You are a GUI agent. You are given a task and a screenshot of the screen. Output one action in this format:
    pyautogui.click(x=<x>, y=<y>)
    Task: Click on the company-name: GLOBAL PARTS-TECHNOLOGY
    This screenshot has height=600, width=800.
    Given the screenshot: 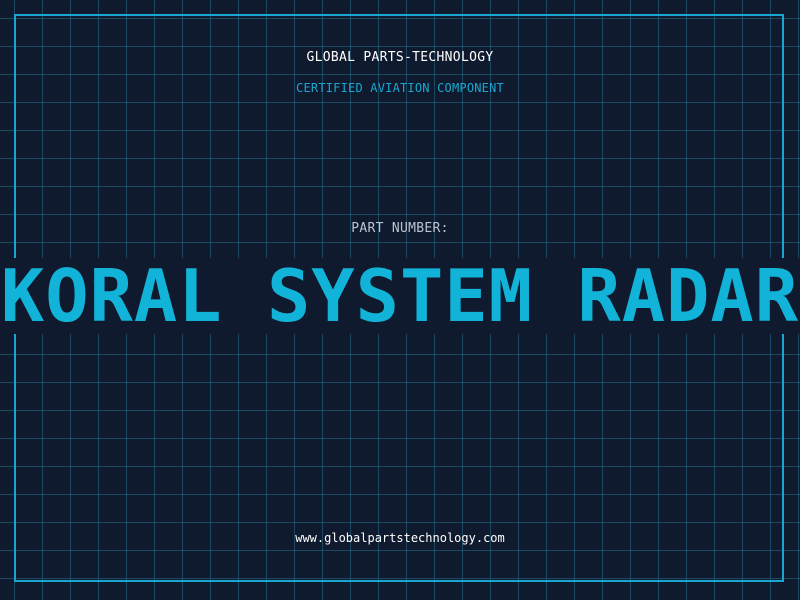 What is the action you would take?
    pyautogui.click(x=400, y=57)
    